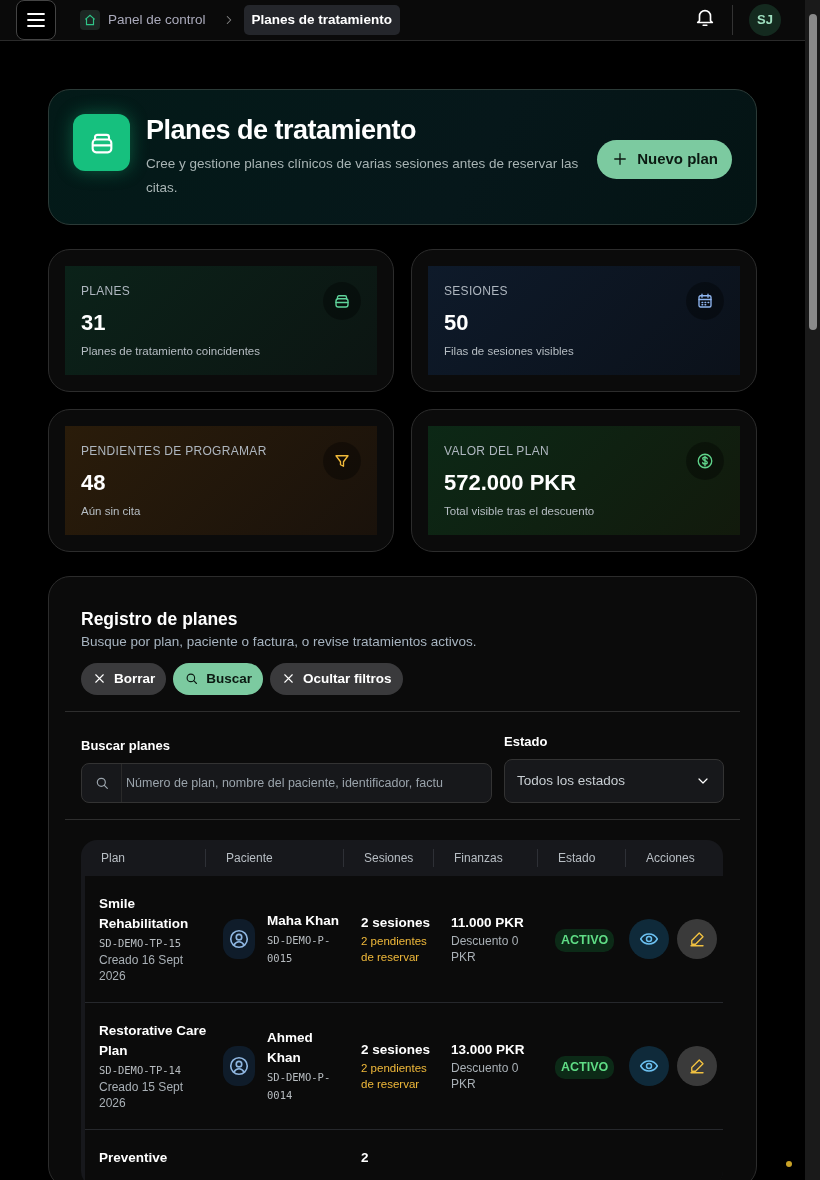 This screenshot has width=820, height=1180. What do you see at coordinates (134, 1158) in the screenshot?
I see `plan-name: Preventive` at bounding box center [134, 1158].